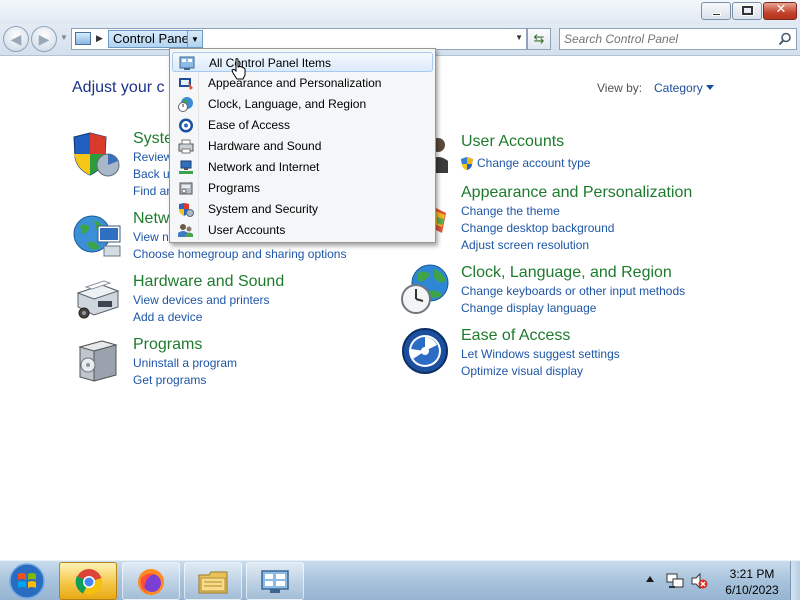  I want to click on menu-item-label: Network and Internet, so click(264, 167).